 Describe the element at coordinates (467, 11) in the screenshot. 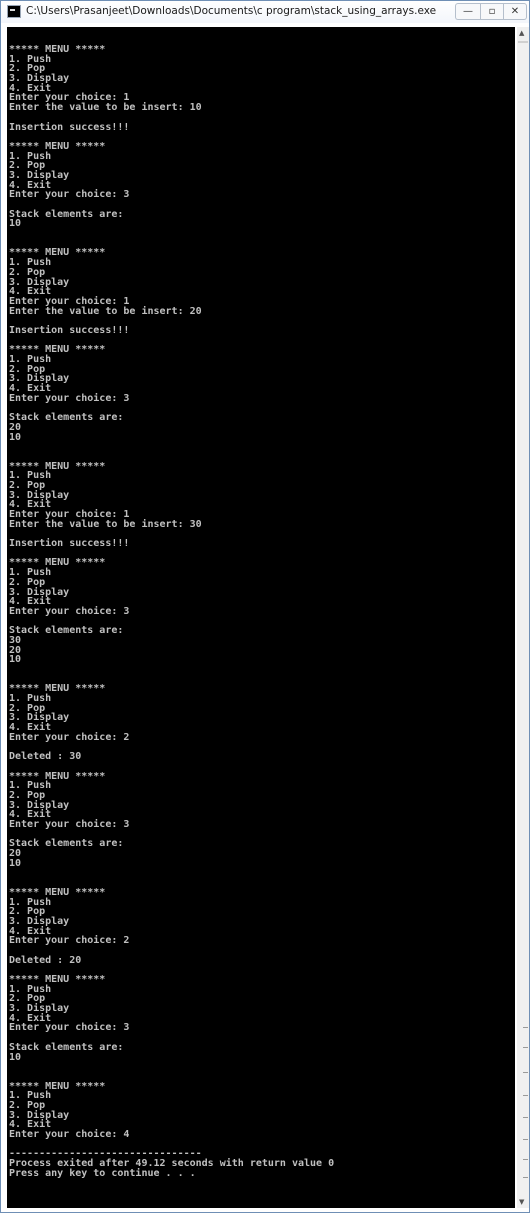

I see `minimize-button: —` at that location.